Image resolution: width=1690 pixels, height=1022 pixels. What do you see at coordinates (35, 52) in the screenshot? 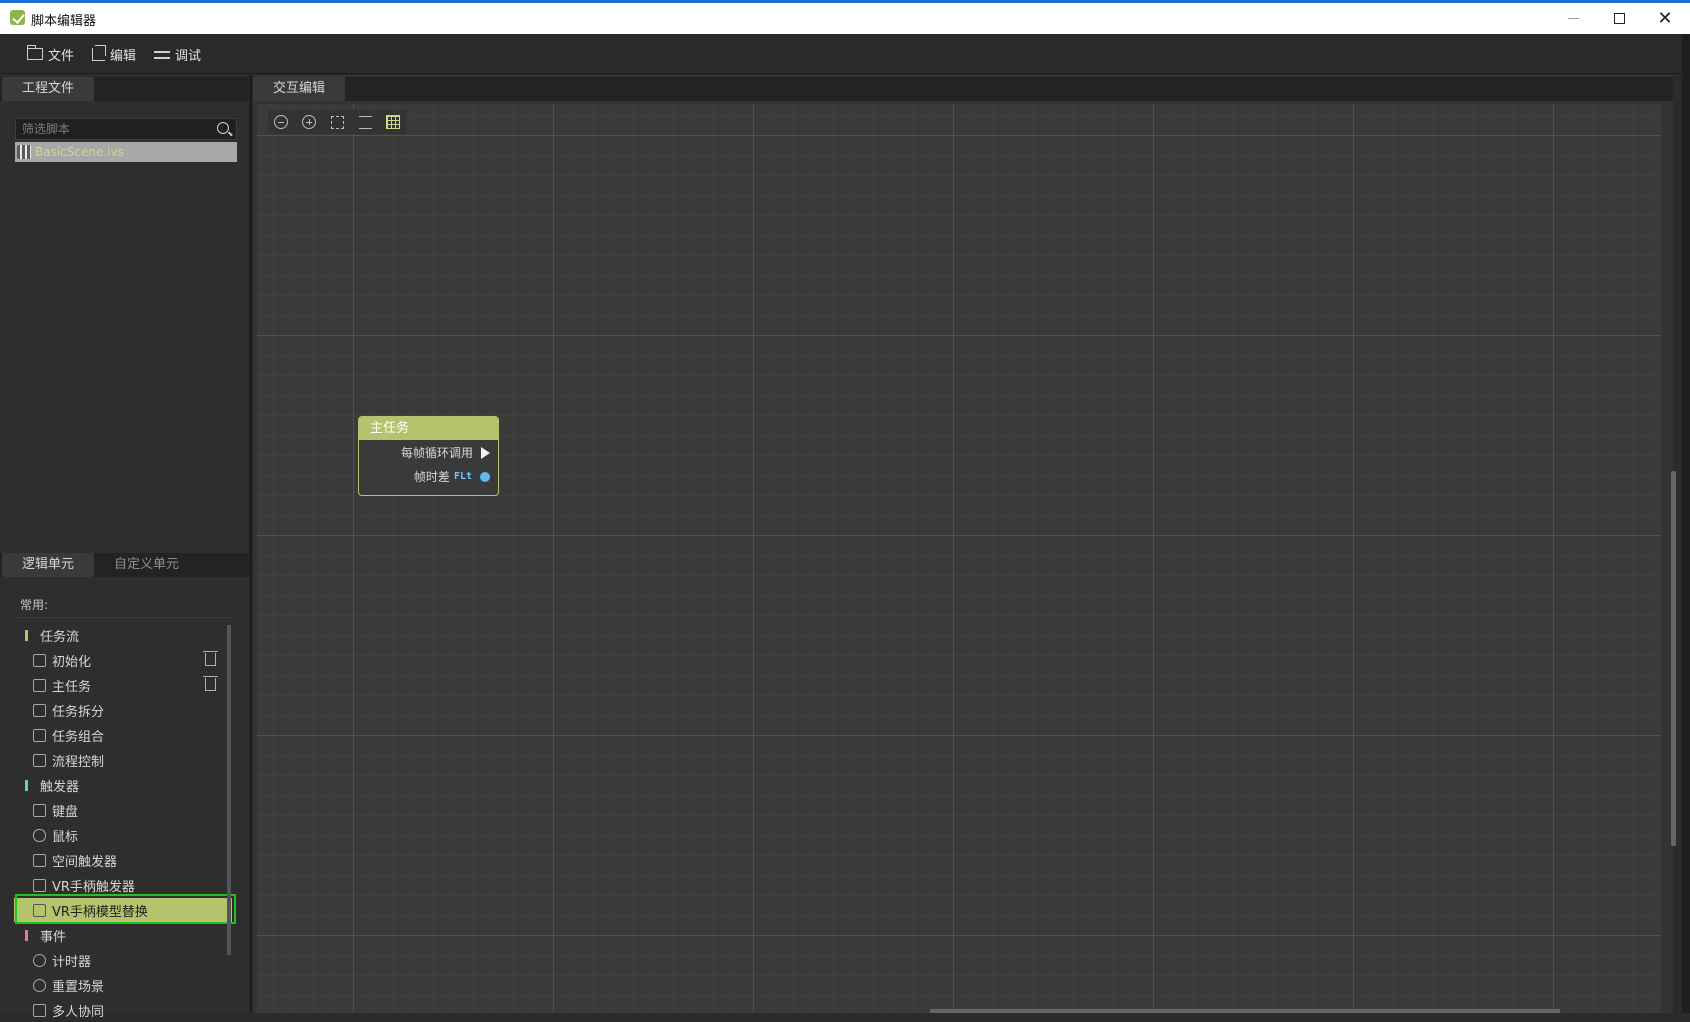
I see `folder-icon` at bounding box center [35, 52].